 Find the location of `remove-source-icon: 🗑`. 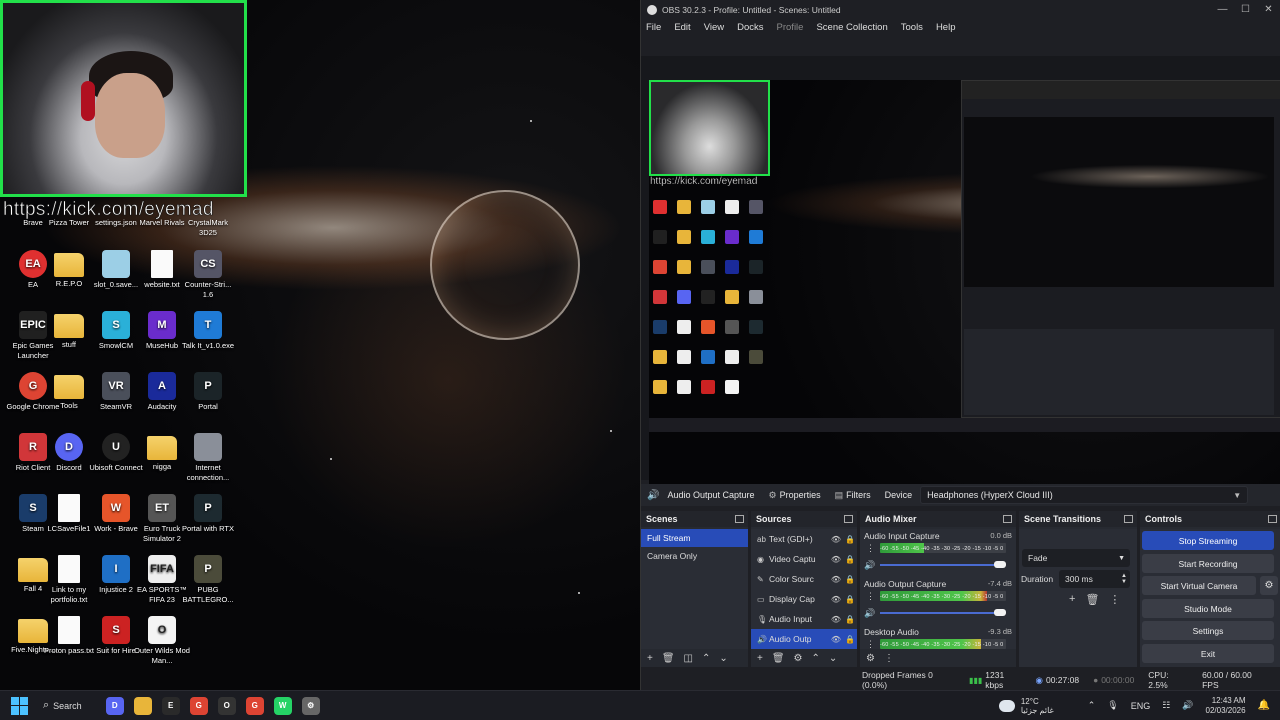

remove-source-icon: 🗑 is located at coordinates (778, 658).